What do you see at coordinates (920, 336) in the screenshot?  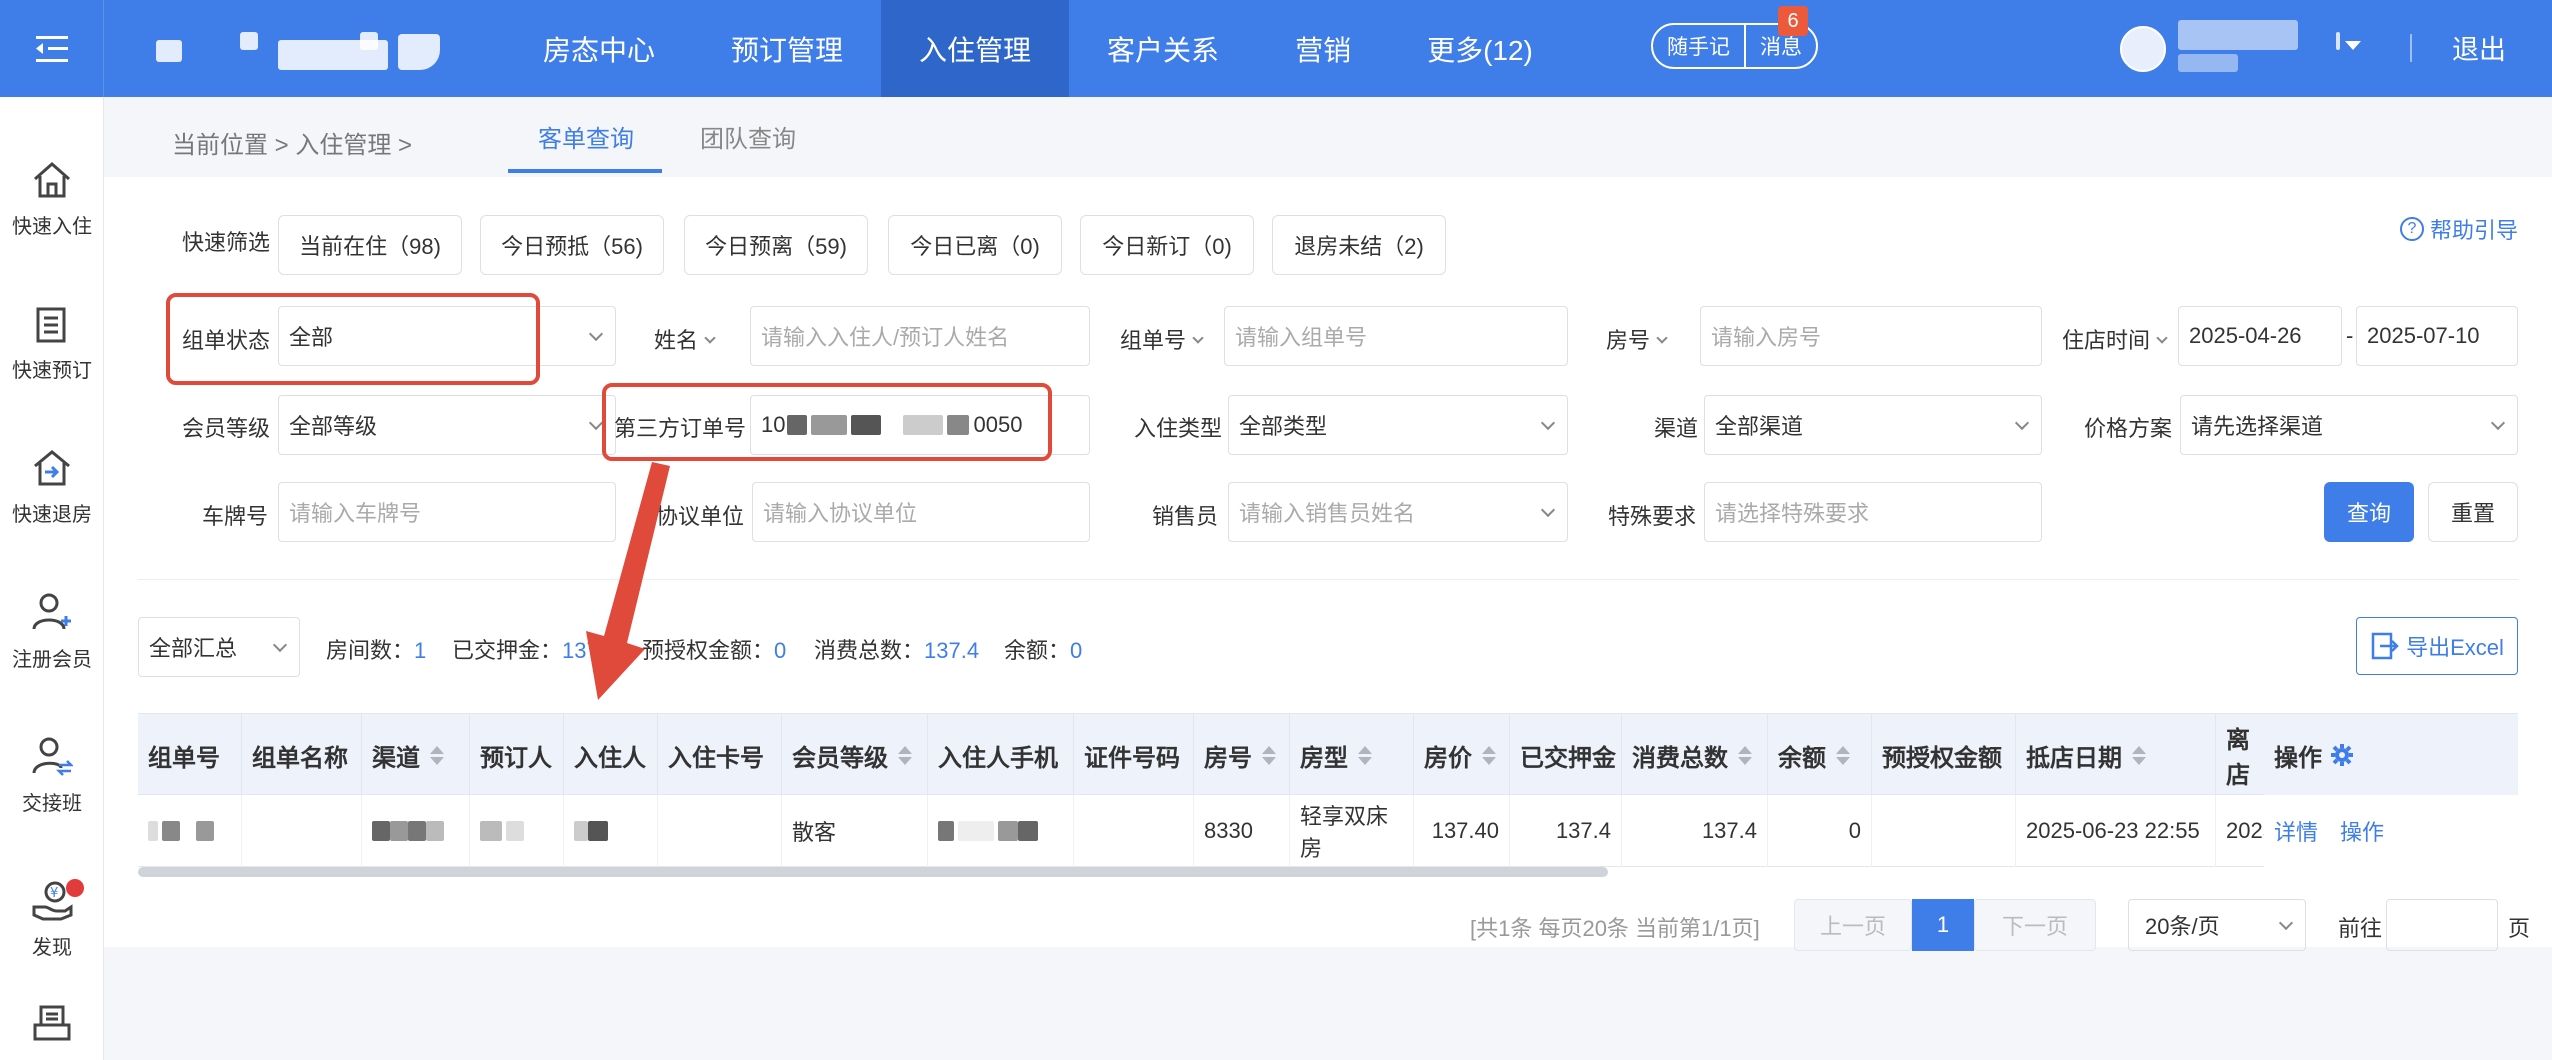 I see `name-input: 请输入入住人/预订人姓名` at bounding box center [920, 336].